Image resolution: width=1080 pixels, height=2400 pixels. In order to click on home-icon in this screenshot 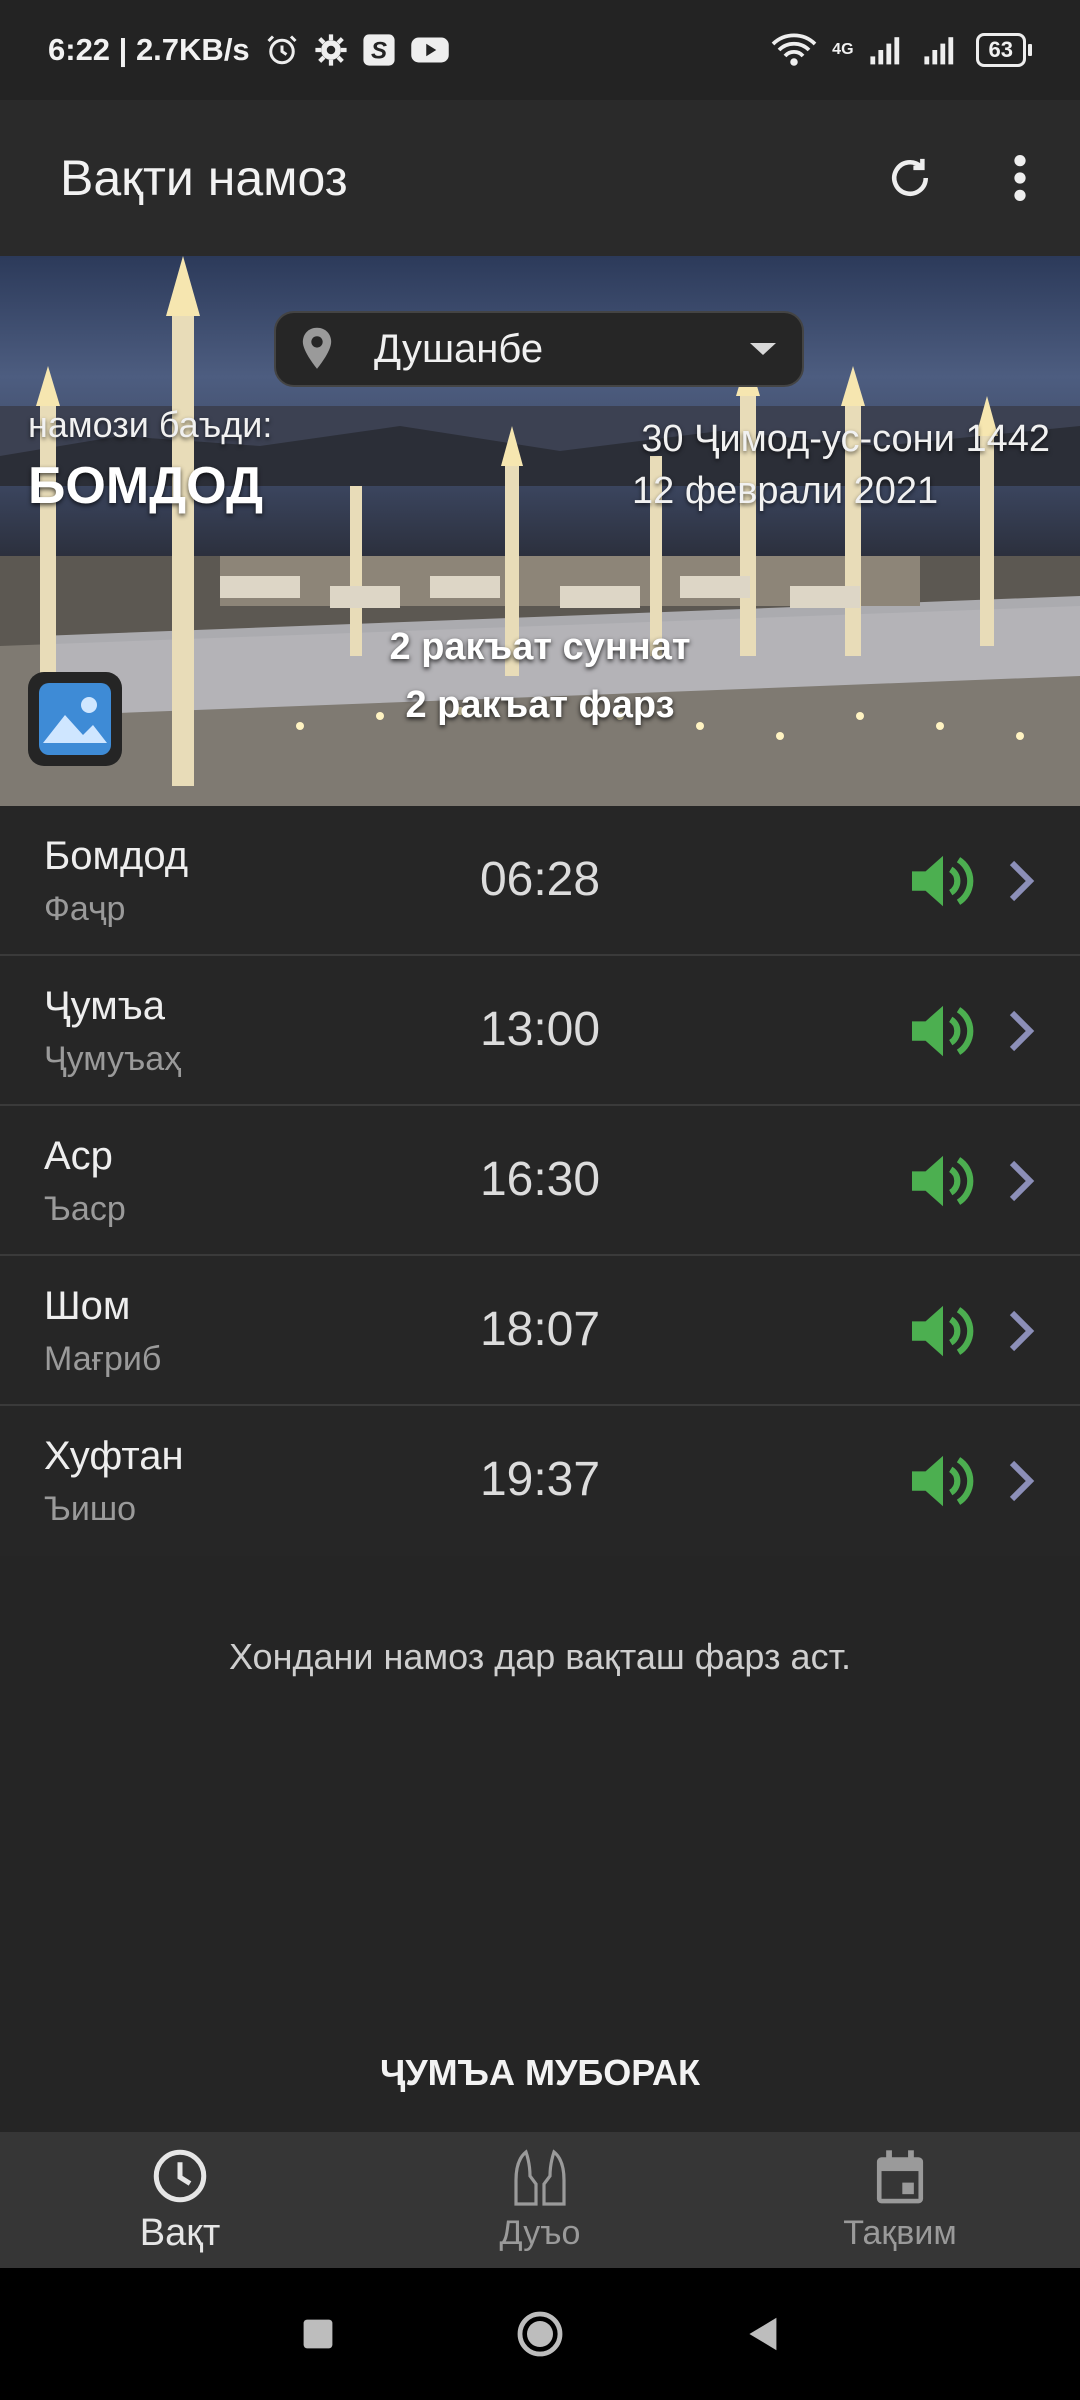, I will do `click(540, 2334)`.